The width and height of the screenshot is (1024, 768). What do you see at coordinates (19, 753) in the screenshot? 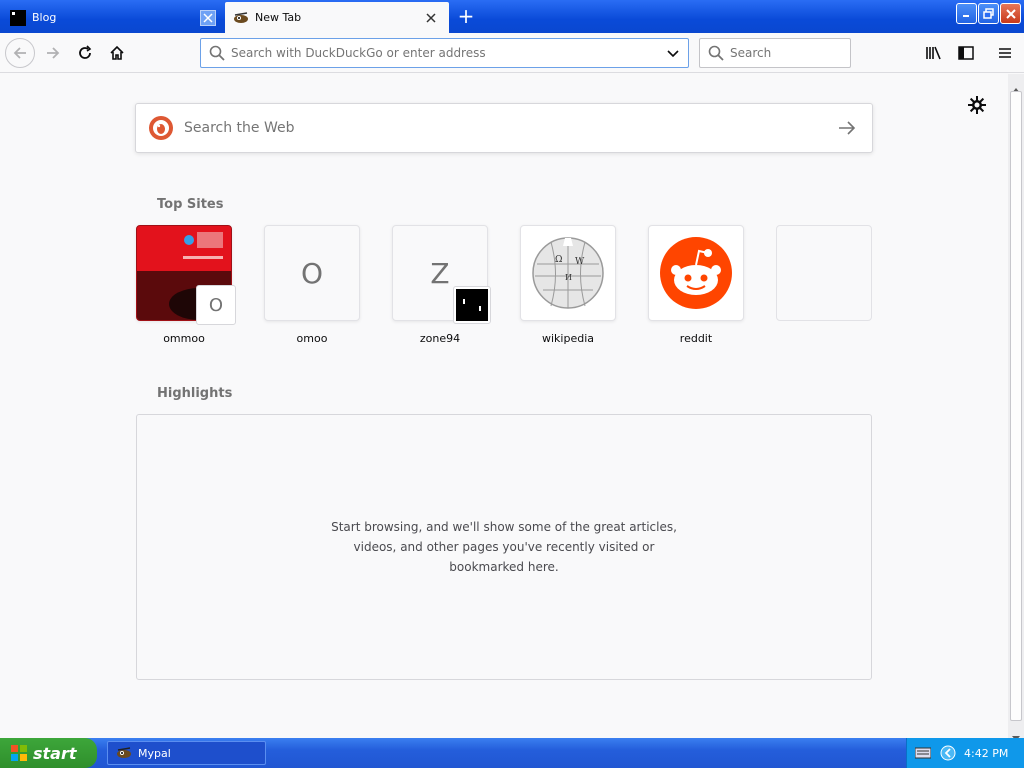
I see `windows-logo-icon` at bounding box center [19, 753].